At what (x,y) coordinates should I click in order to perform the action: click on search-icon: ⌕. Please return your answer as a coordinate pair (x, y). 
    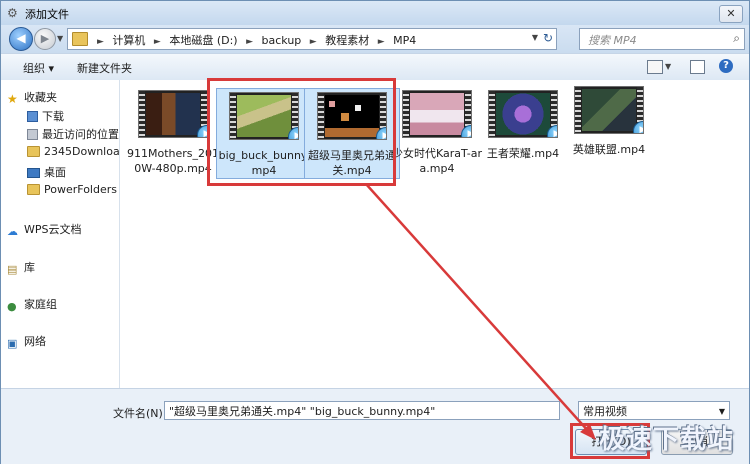
    Looking at the image, I should click on (736, 38).